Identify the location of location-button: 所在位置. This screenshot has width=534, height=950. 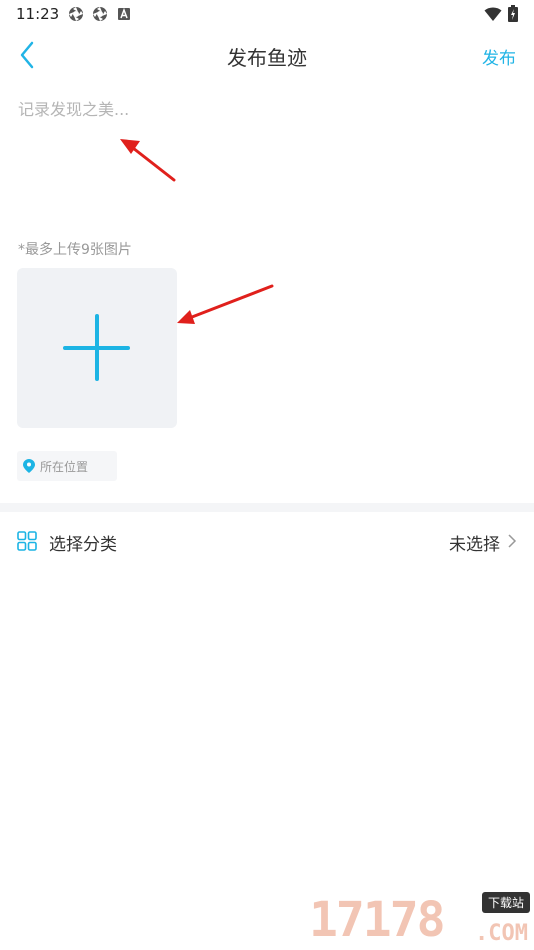
(67, 466).